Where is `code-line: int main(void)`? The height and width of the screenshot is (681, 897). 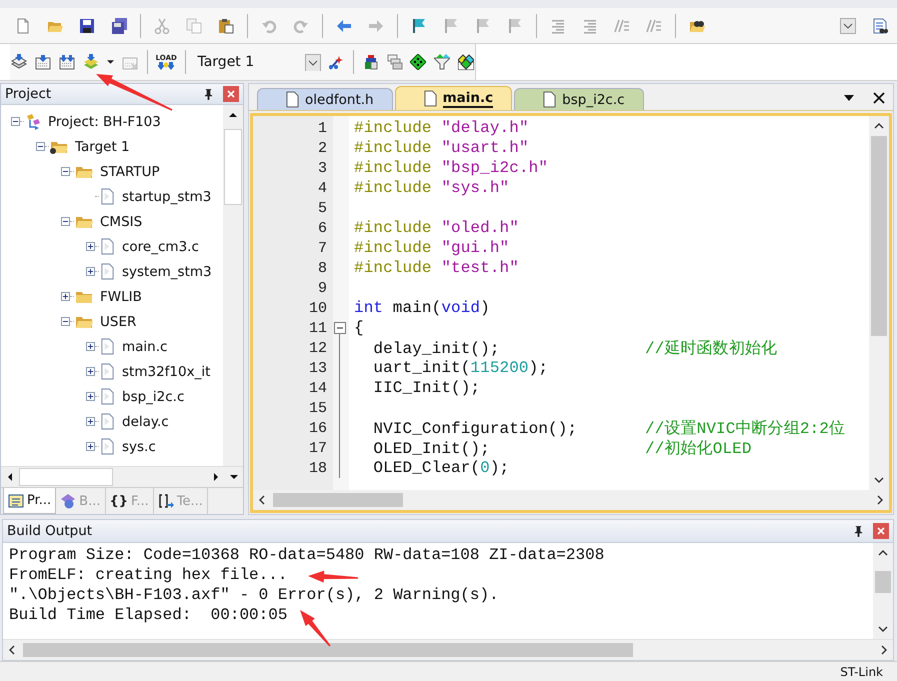
code-line: int main(void) is located at coordinates (422, 308).